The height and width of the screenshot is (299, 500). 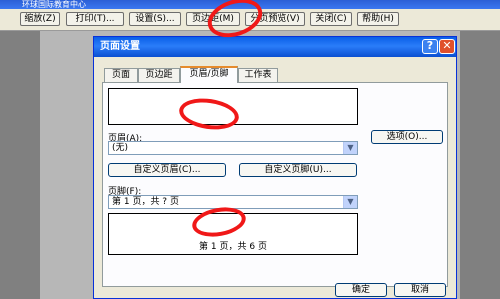 What do you see at coordinates (40, 19) in the screenshot?
I see `zoom-button: 缩放(Z)` at bounding box center [40, 19].